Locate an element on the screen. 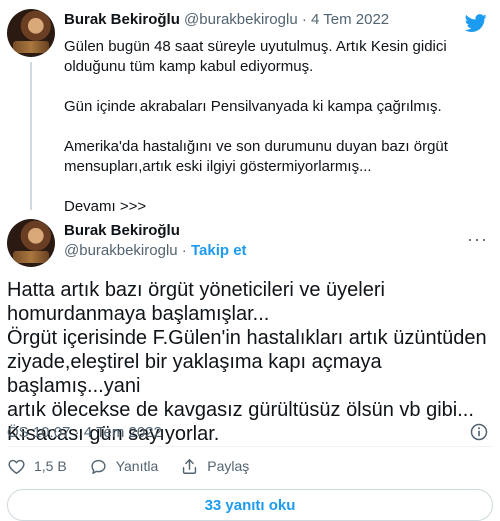 The width and height of the screenshot is (500, 521). reply-button: Yanıtla is located at coordinates (124, 466).